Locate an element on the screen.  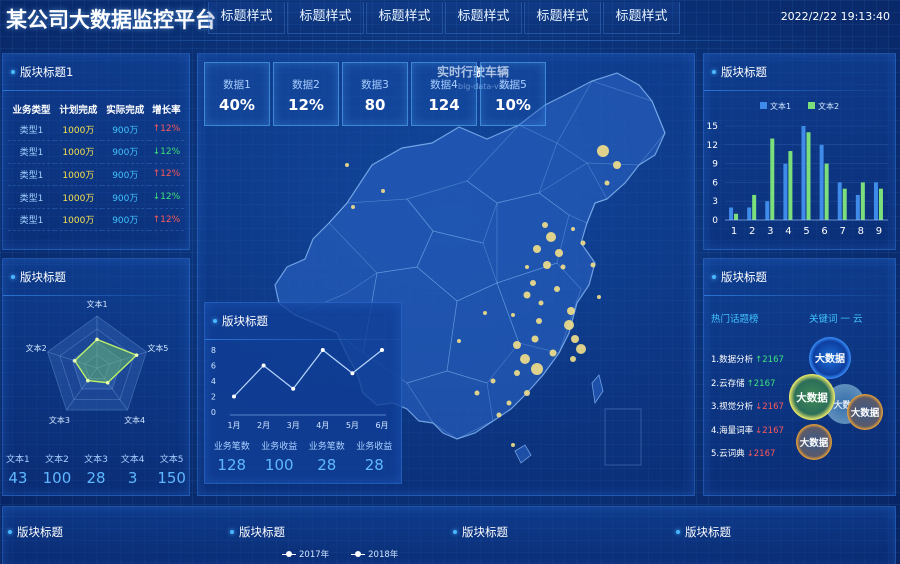
nav-tab-1: 标题样式 is located at coordinates (246, 18).